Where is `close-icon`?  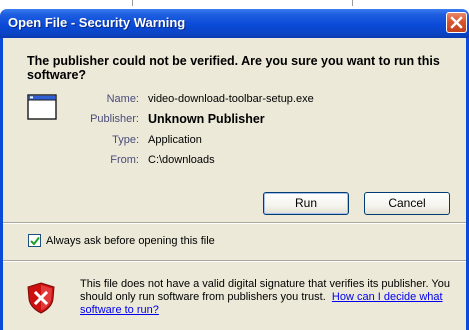 close-icon is located at coordinates (456, 22).